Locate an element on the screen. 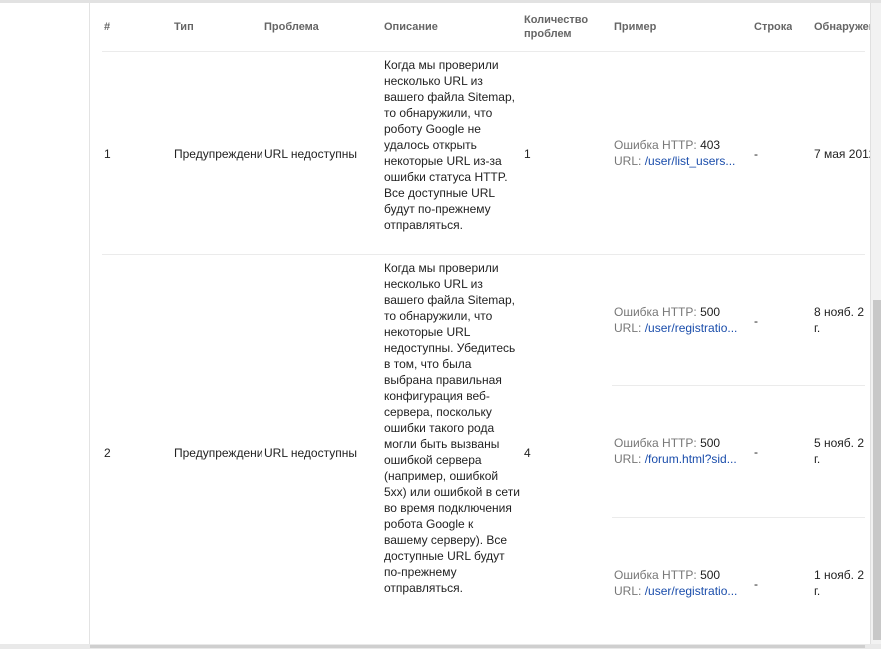  header-separator is located at coordinates (483, 51).